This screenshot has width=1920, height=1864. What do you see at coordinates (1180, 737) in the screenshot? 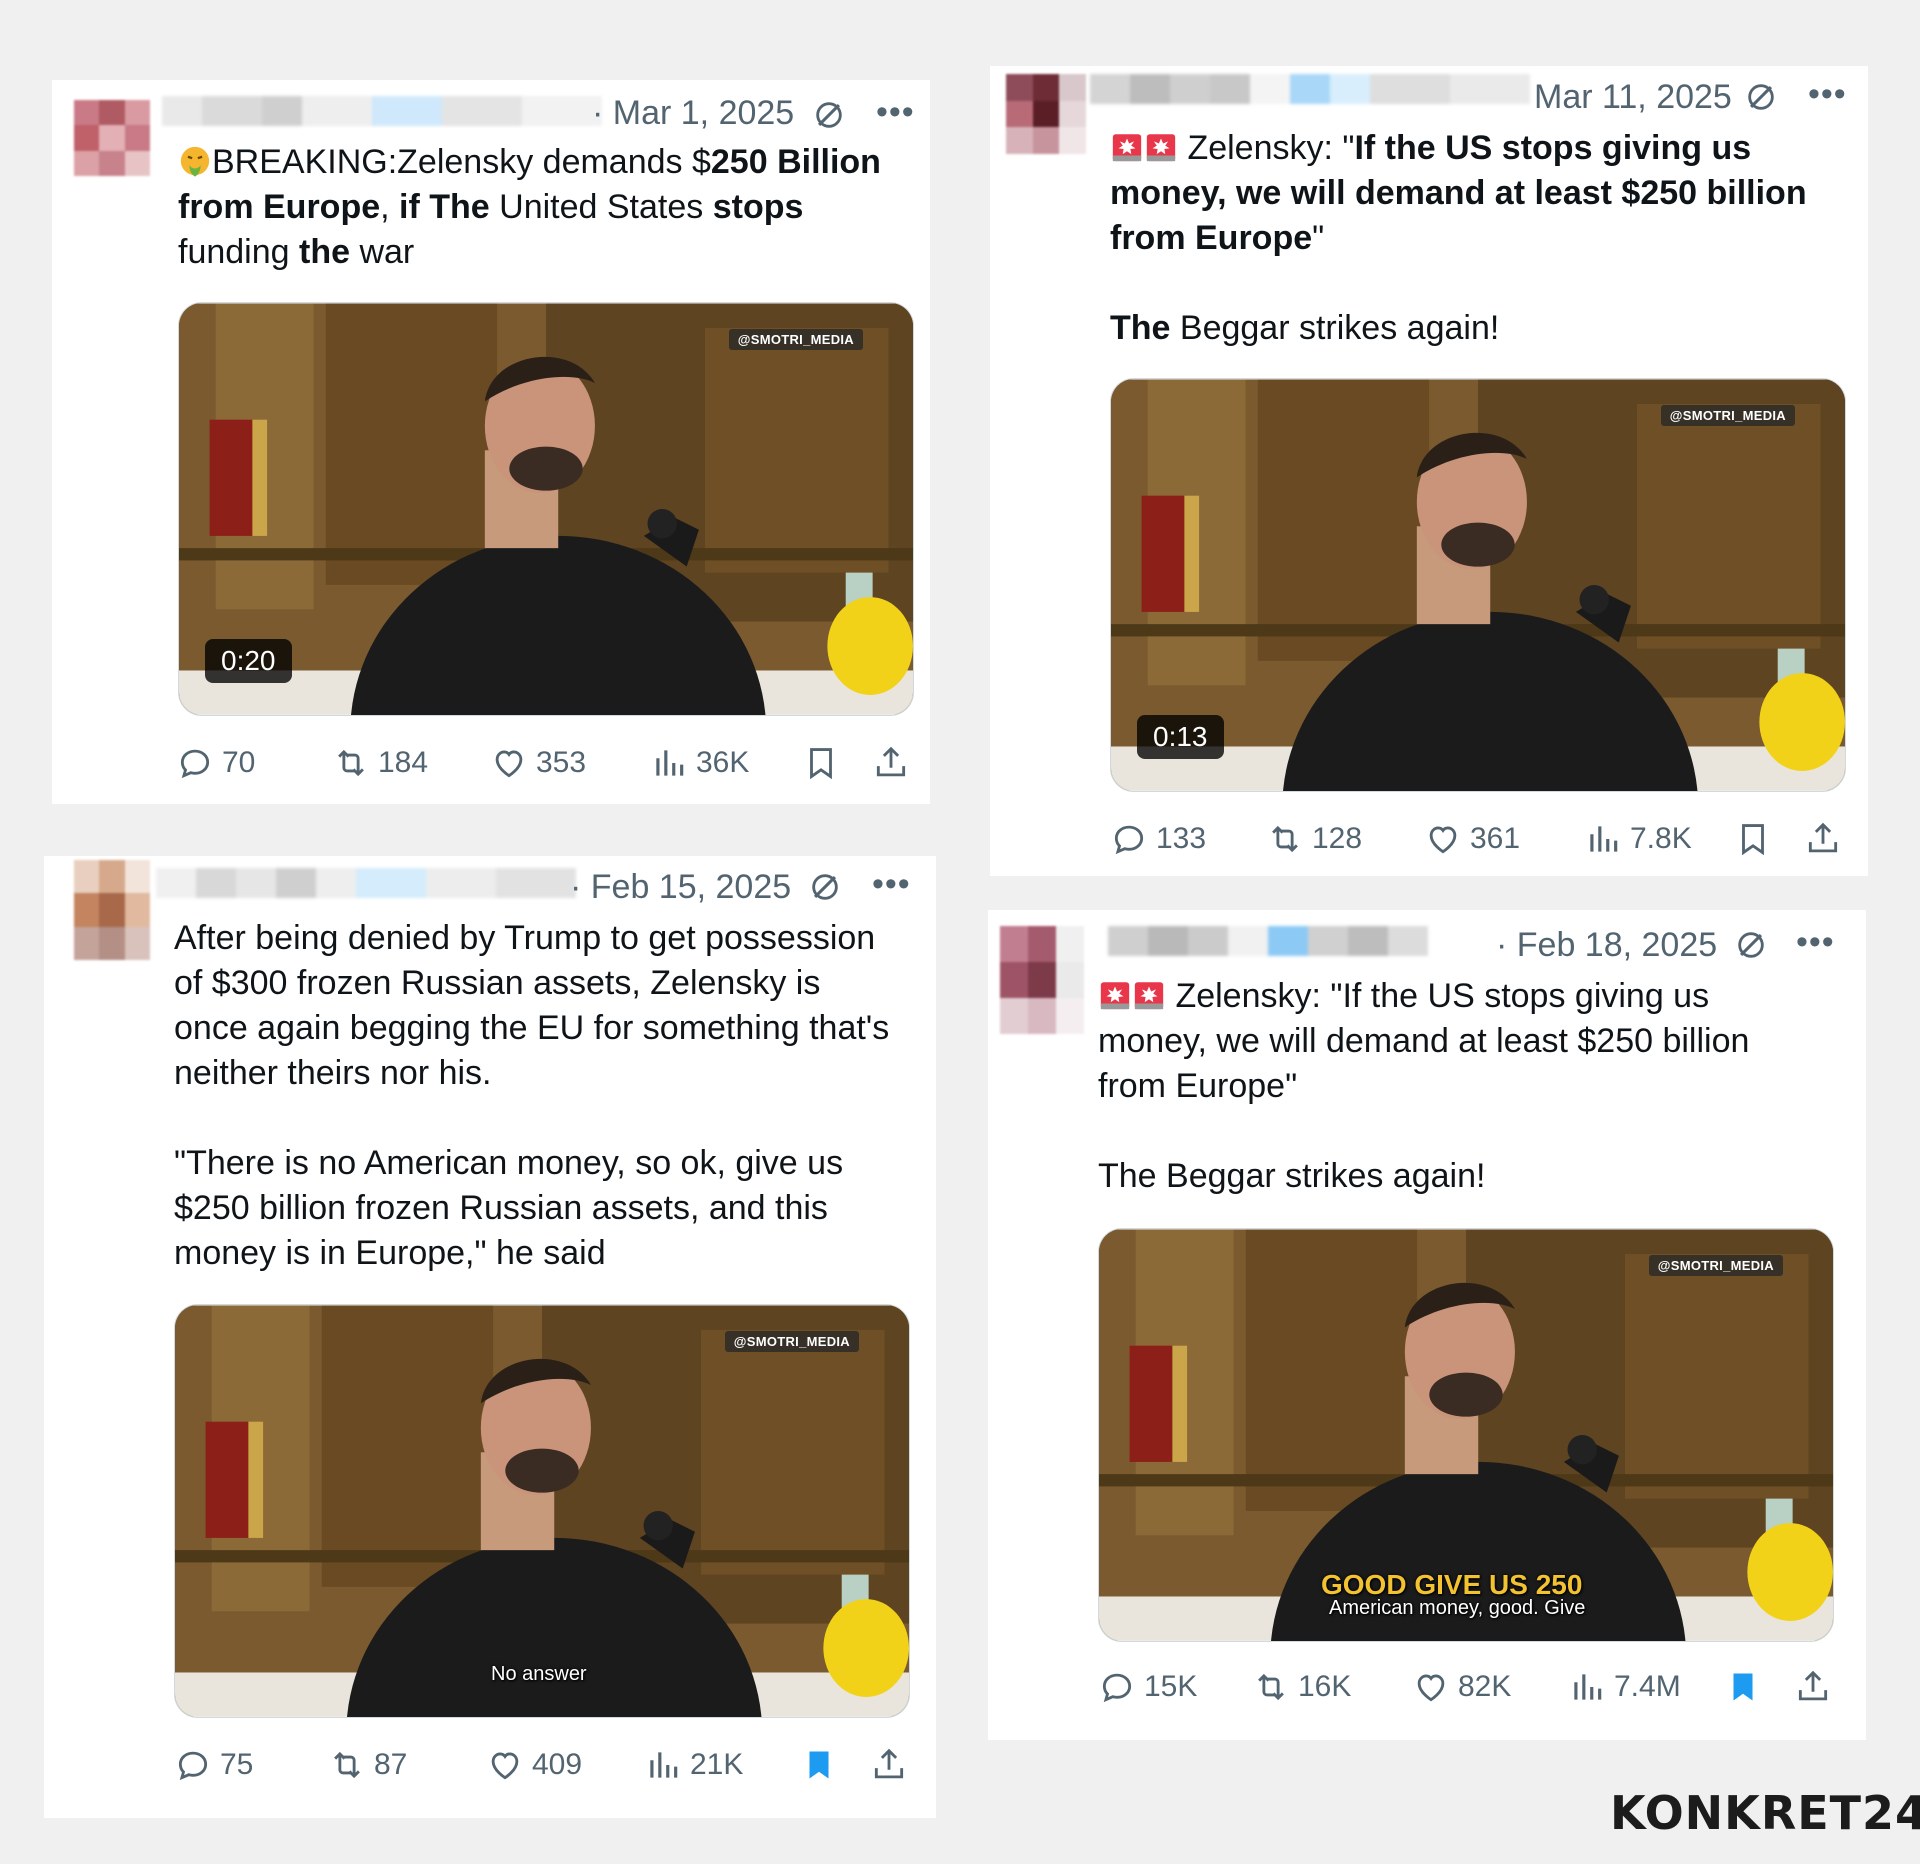
I see `video-duration: 0:13` at bounding box center [1180, 737].